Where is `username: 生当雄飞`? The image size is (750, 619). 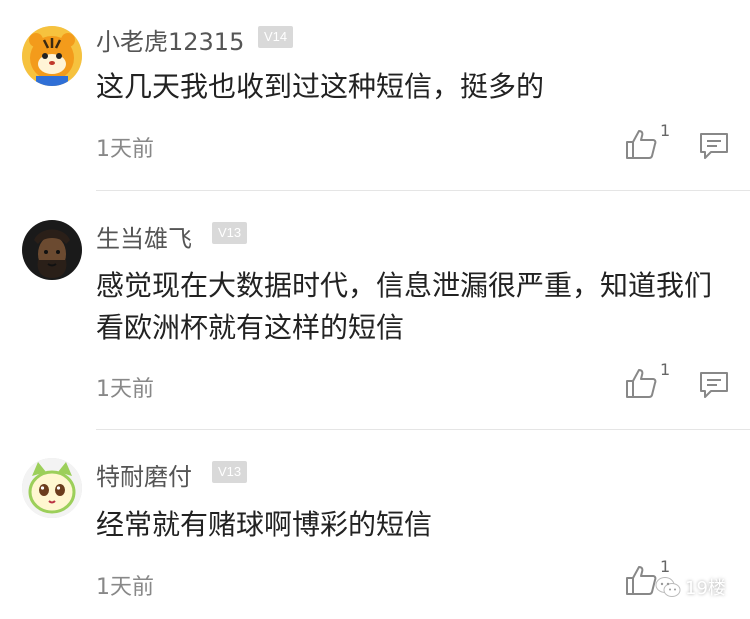 username: 生当雄飞 is located at coordinates (144, 236).